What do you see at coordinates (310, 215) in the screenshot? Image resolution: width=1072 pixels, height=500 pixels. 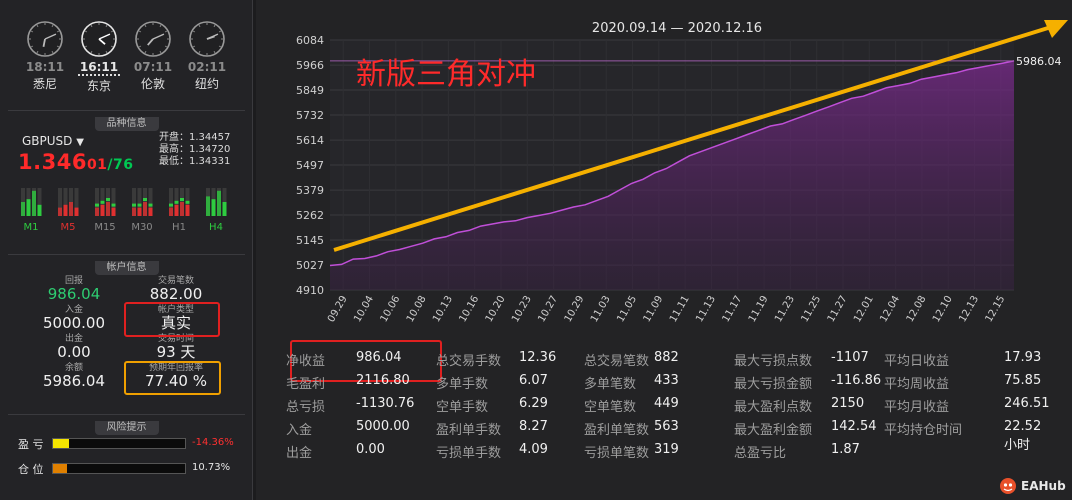 I see `y-tick-label: 5262` at bounding box center [310, 215].